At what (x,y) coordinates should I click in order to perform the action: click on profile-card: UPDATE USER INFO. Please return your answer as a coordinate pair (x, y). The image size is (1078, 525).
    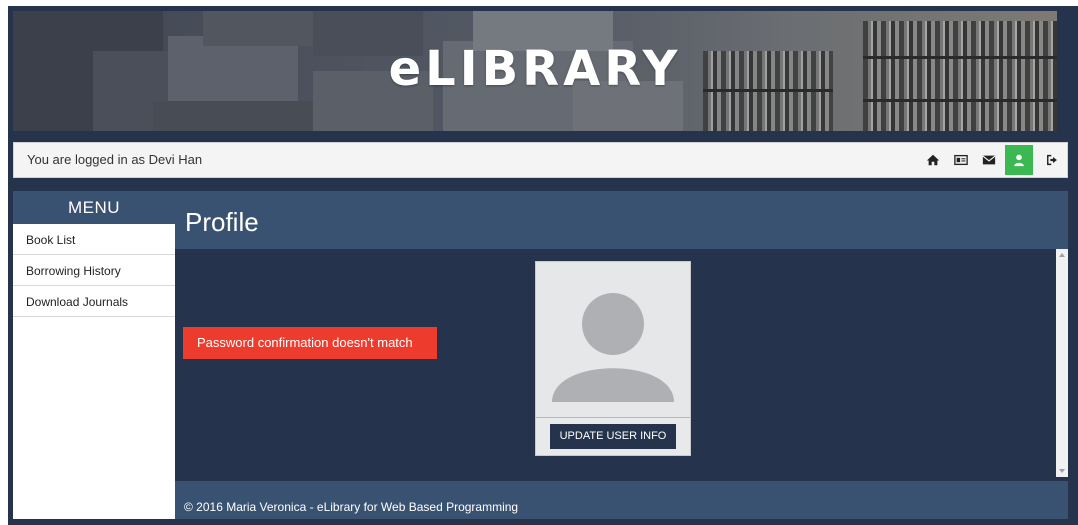
    Looking at the image, I should click on (613, 358).